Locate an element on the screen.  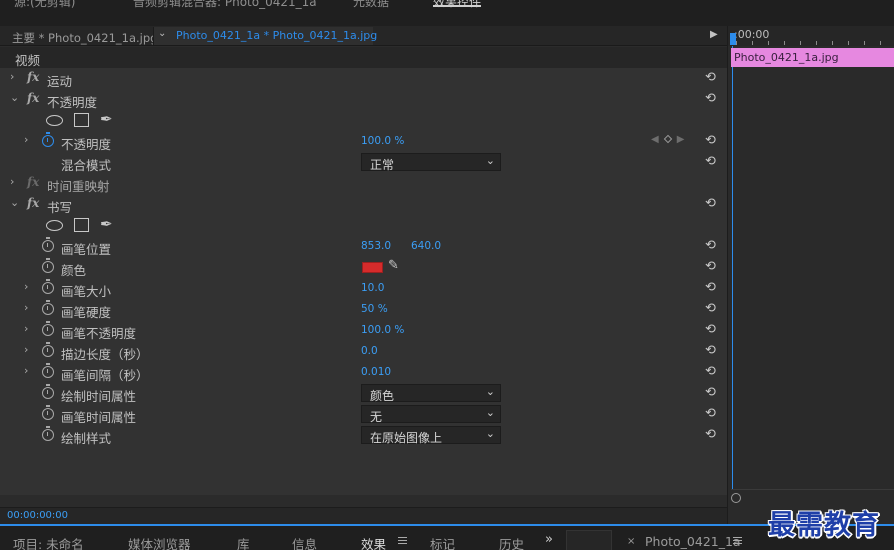
tab-metadata: 元数据 is located at coordinates (371, 5).